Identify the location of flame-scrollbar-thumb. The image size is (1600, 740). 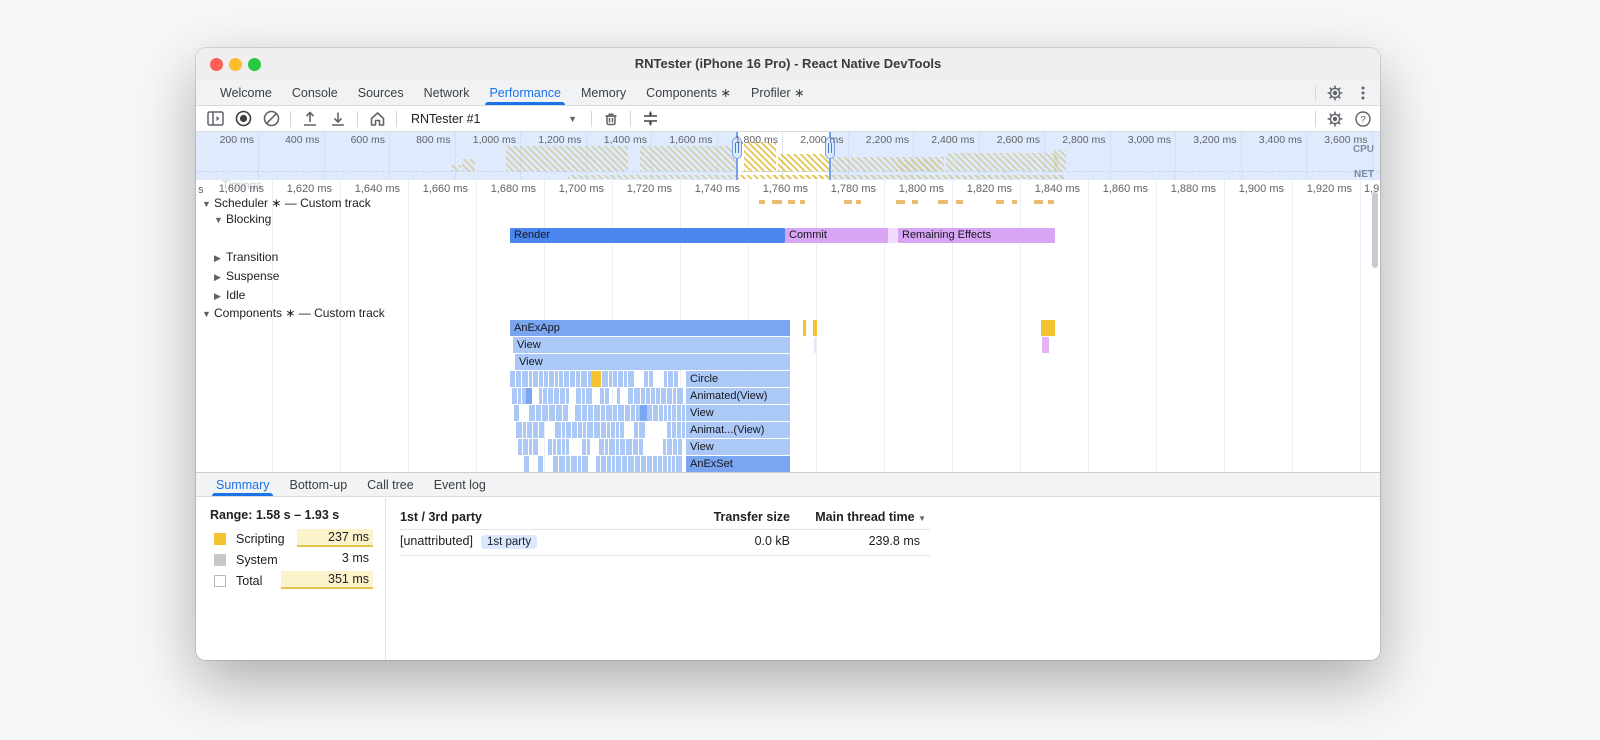
(1375, 230).